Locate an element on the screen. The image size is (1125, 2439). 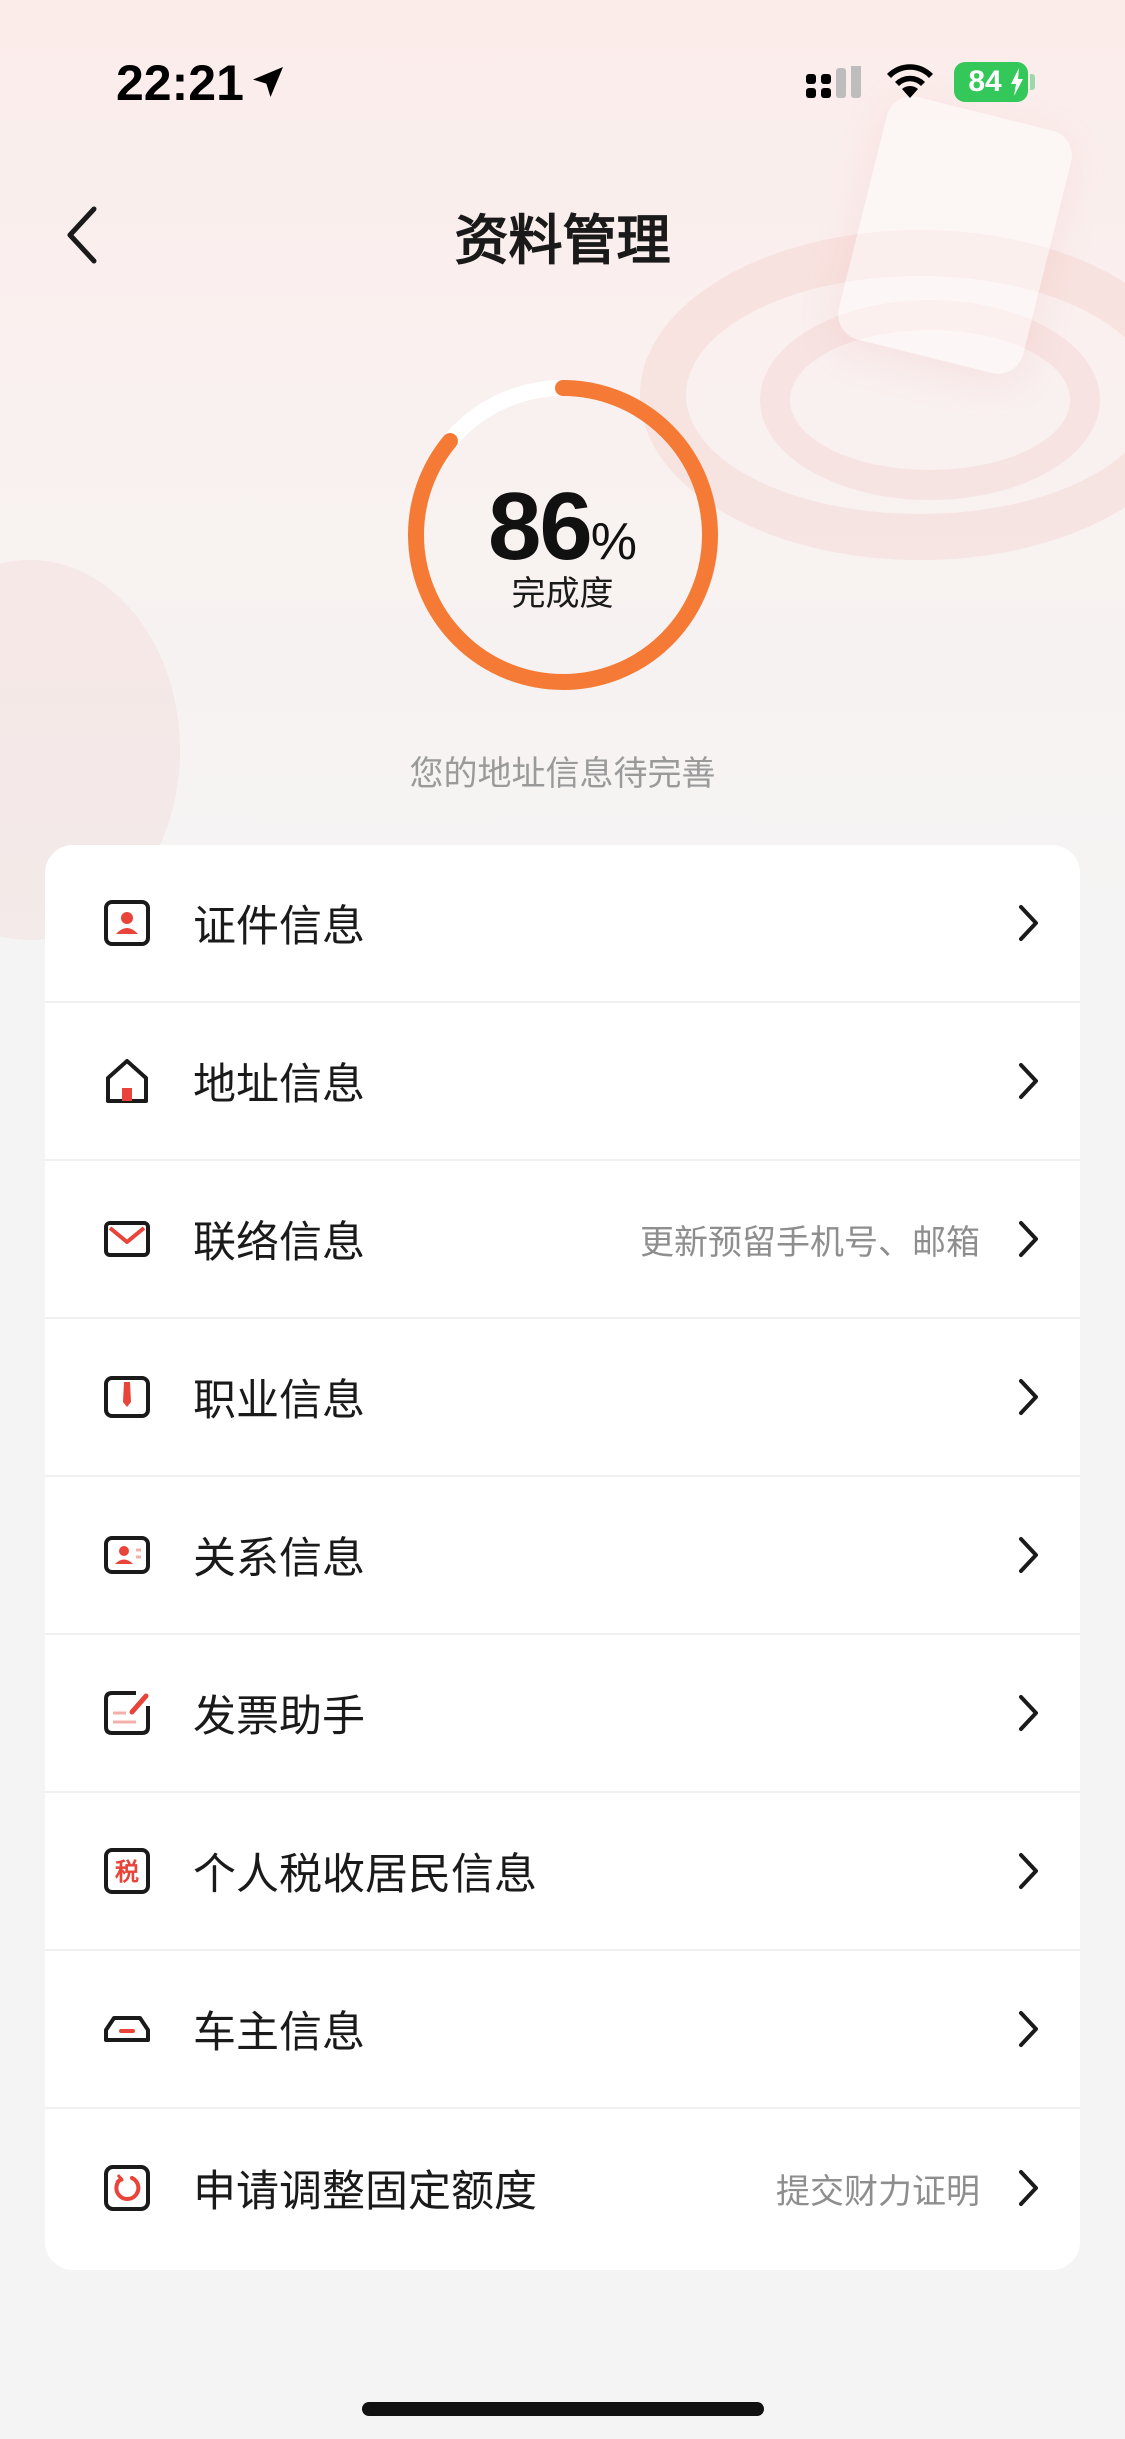
battery-indicator: 84 is located at coordinates (991, 82).